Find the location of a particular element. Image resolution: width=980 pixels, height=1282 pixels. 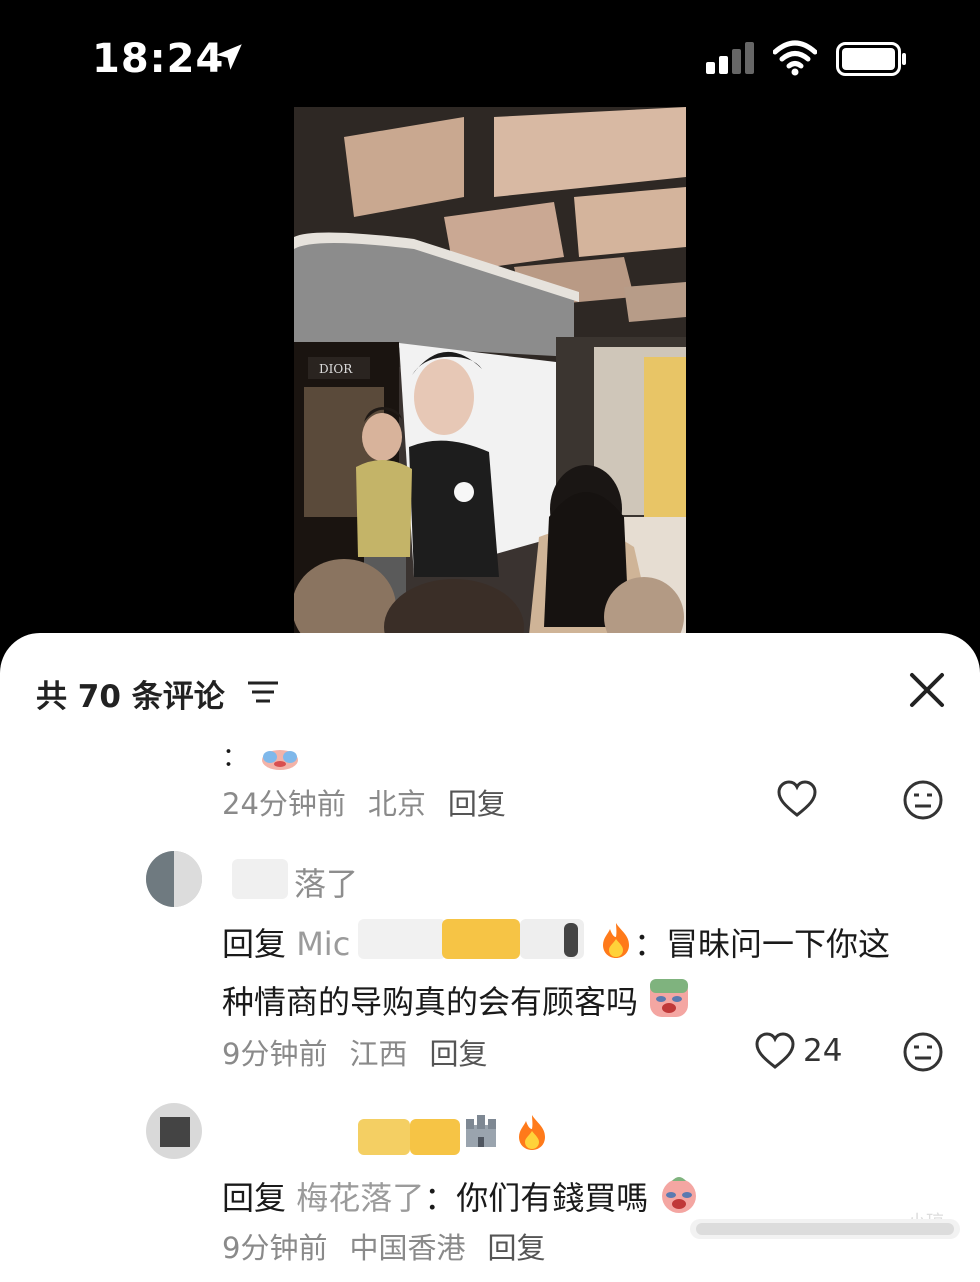

comment-2-body-line2: 种情商的导购真的会有顾客吗 is located at coordinates (456, 1000).